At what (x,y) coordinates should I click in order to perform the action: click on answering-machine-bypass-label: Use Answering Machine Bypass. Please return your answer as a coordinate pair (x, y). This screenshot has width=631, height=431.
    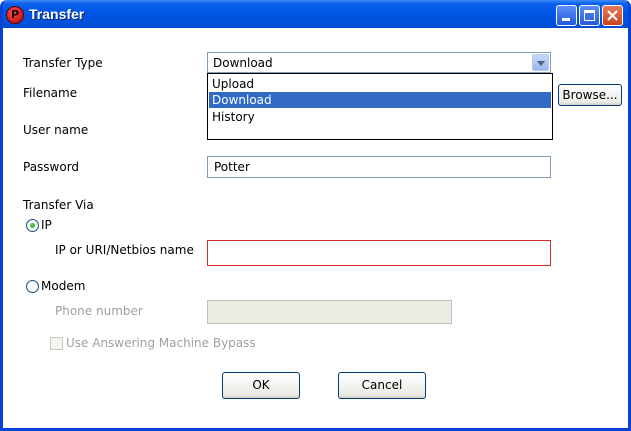
    Looking at the image, I should click on (161, 343).